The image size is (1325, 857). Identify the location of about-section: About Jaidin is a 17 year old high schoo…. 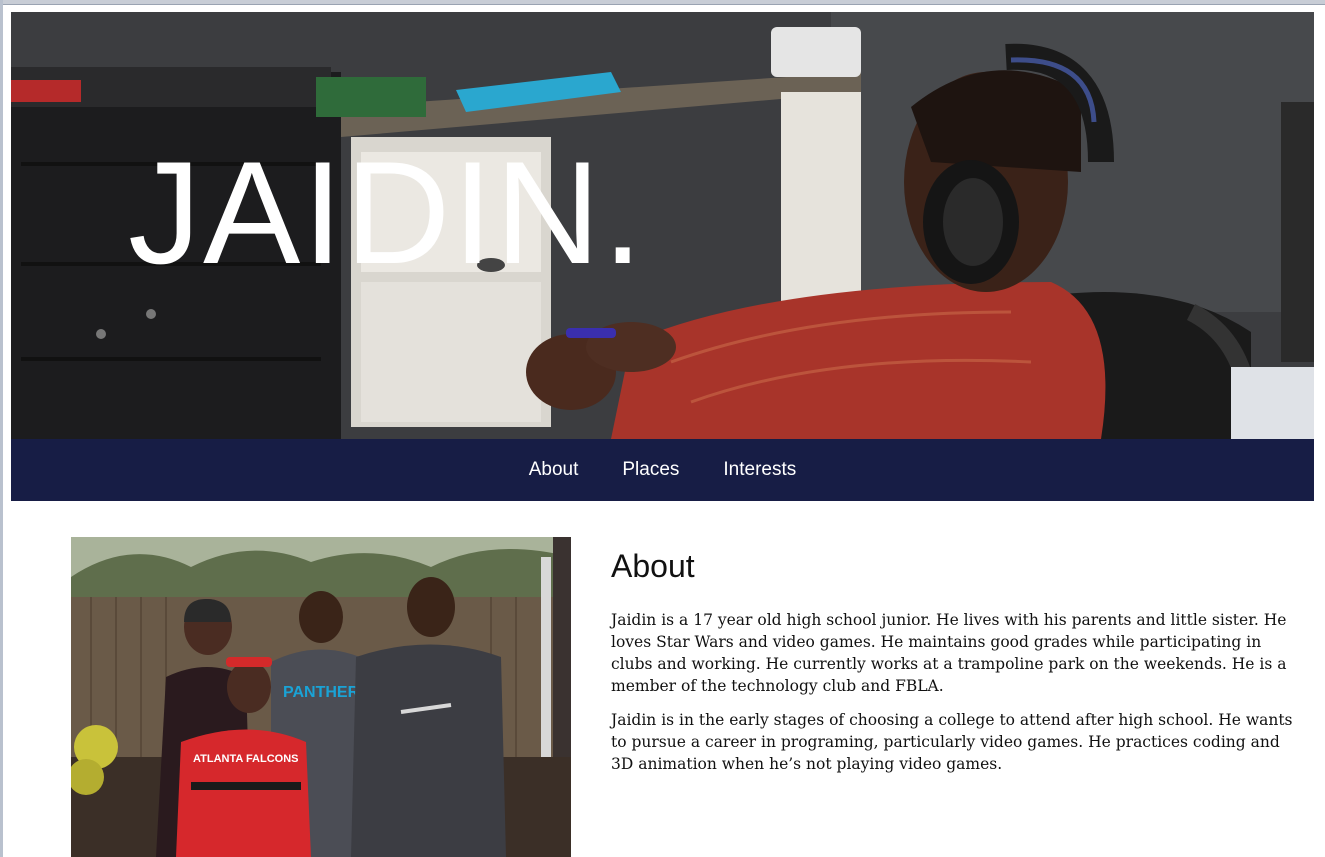
(956, 667).